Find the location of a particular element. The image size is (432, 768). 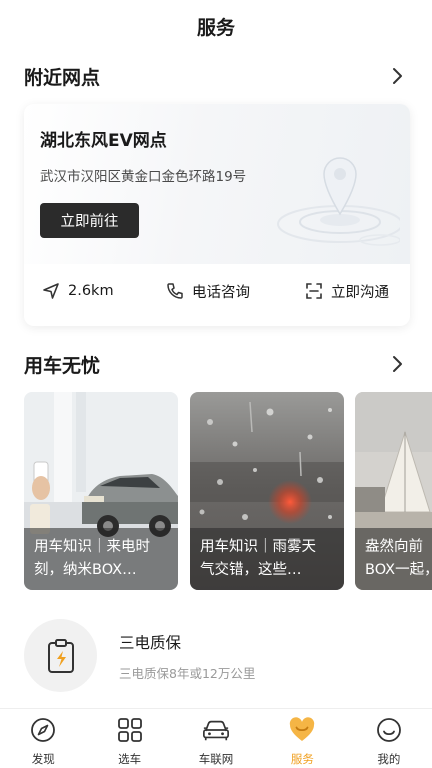

nearby-section-header: 附近网点 is located at coordinates (216, 76).